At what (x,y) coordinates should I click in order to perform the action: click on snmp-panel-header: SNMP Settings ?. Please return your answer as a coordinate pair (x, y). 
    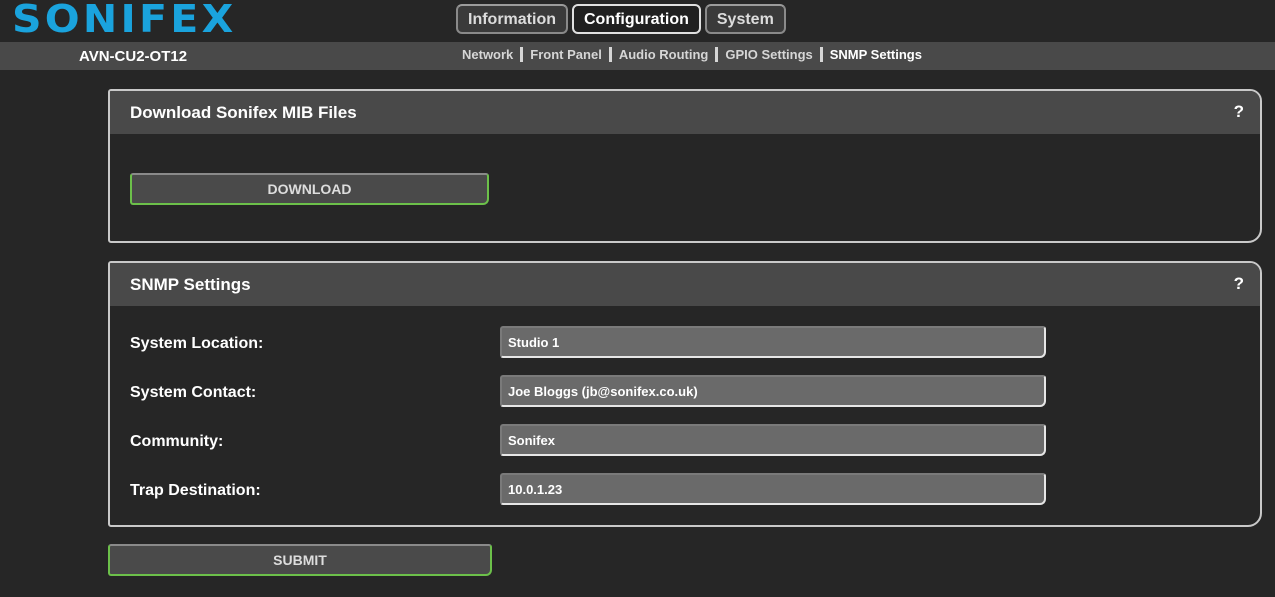
    Looking at the image, I should click on (685, 284).